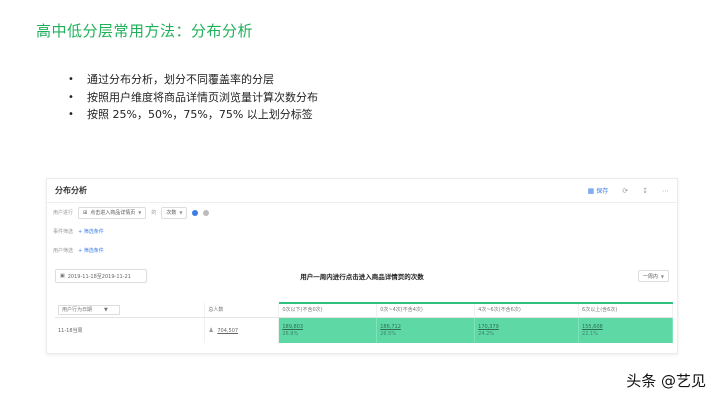 The width and height of the screenshot is (720, 405). What do you see at coordinates (486, 333) in the screenshot?
I see `bucket-pct: 24.2%` at bounding box center [486, 333].